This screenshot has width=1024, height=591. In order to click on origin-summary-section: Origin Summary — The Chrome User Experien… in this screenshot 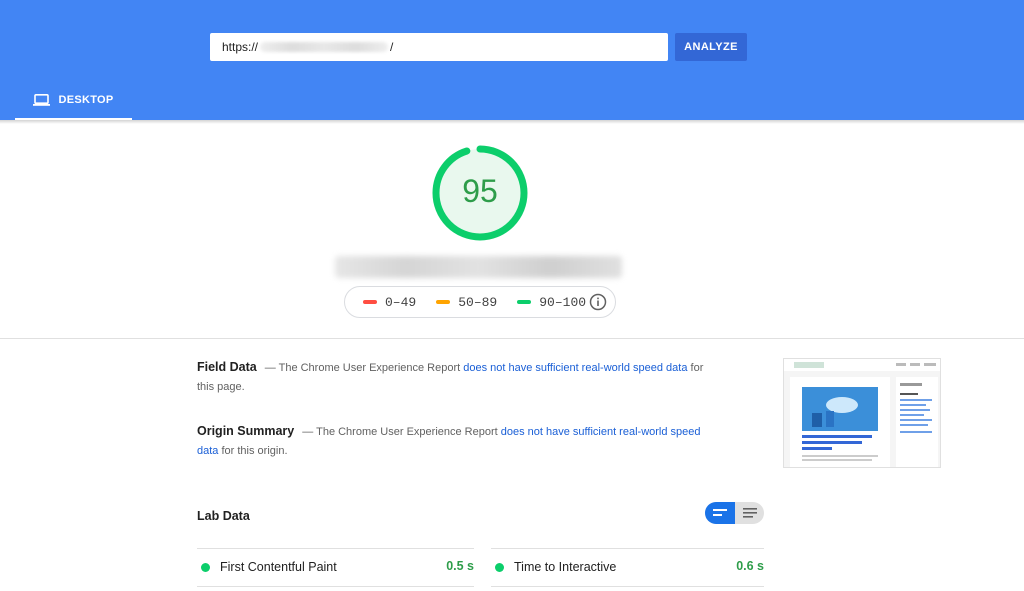, I will do `click(457, 441)`.